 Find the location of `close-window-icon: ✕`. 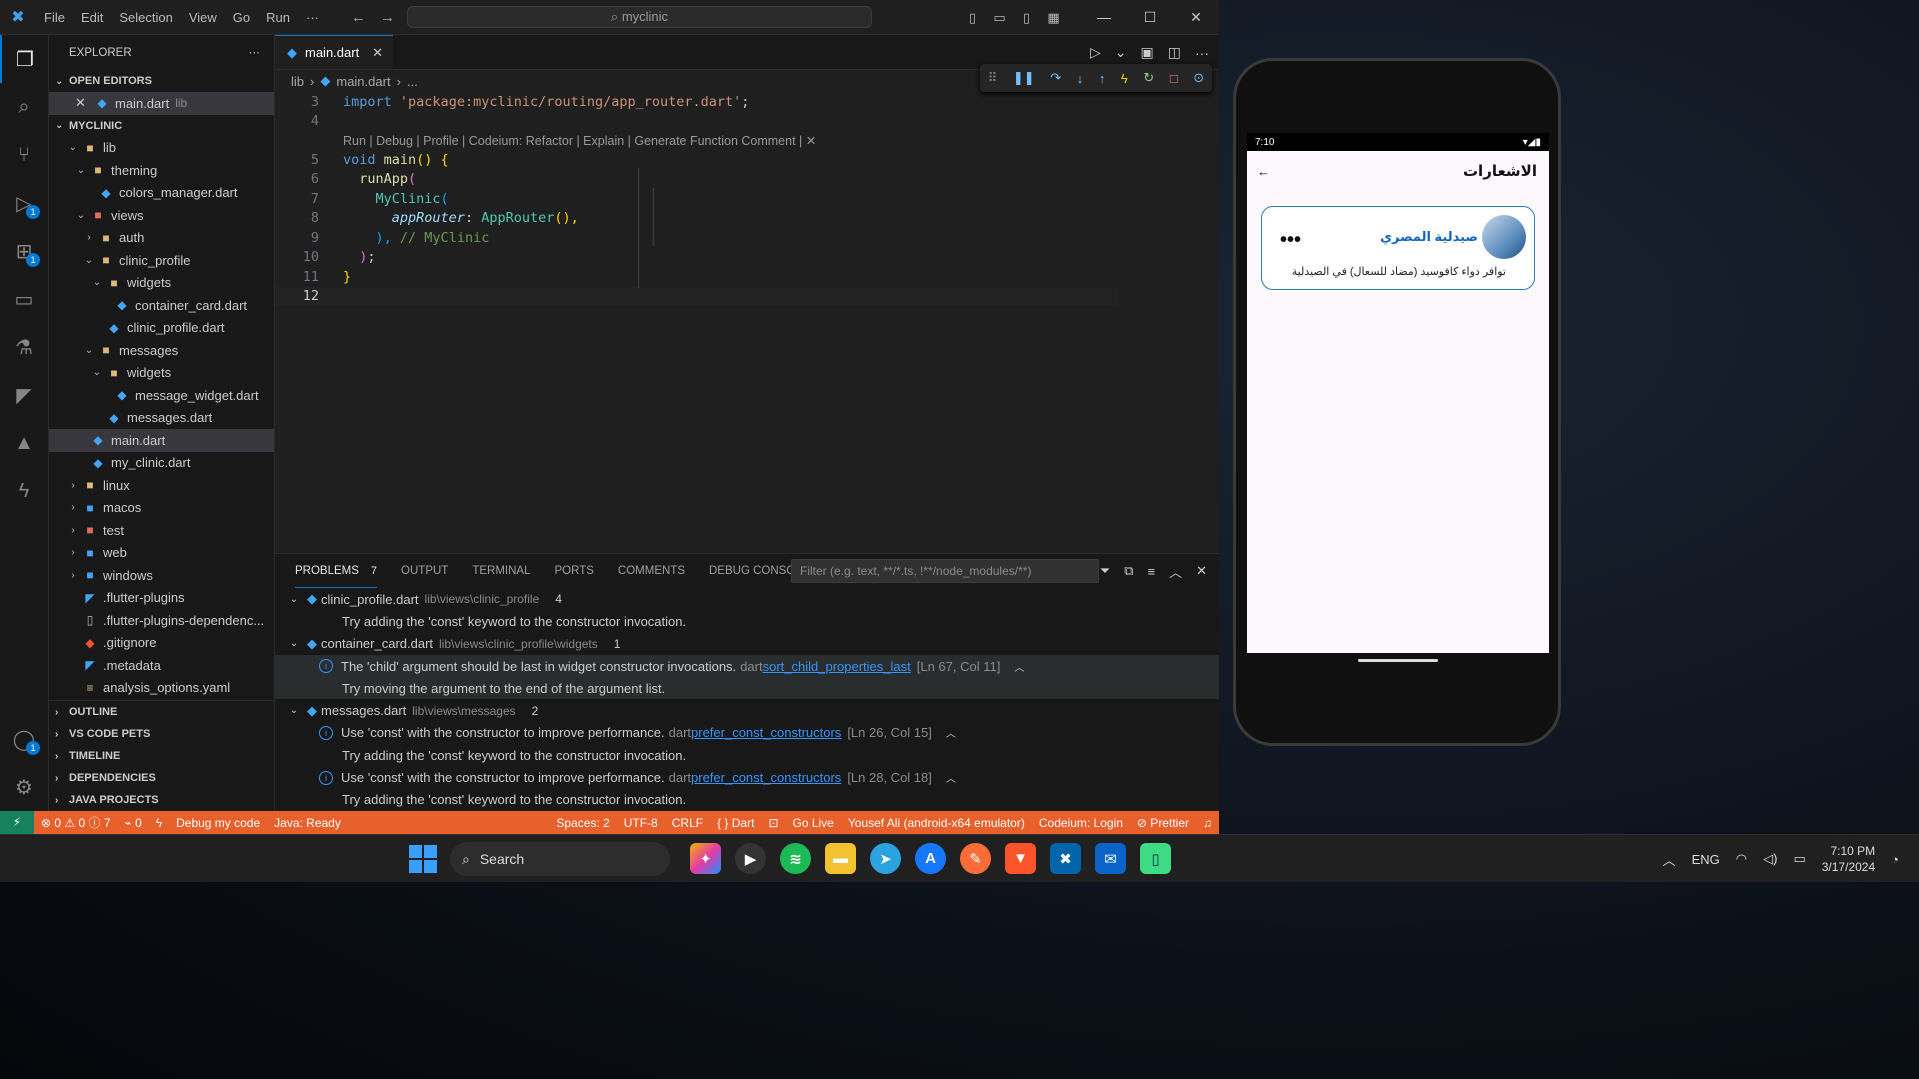

close-window-icon: ✕ is located at coordinates (1196, 17).